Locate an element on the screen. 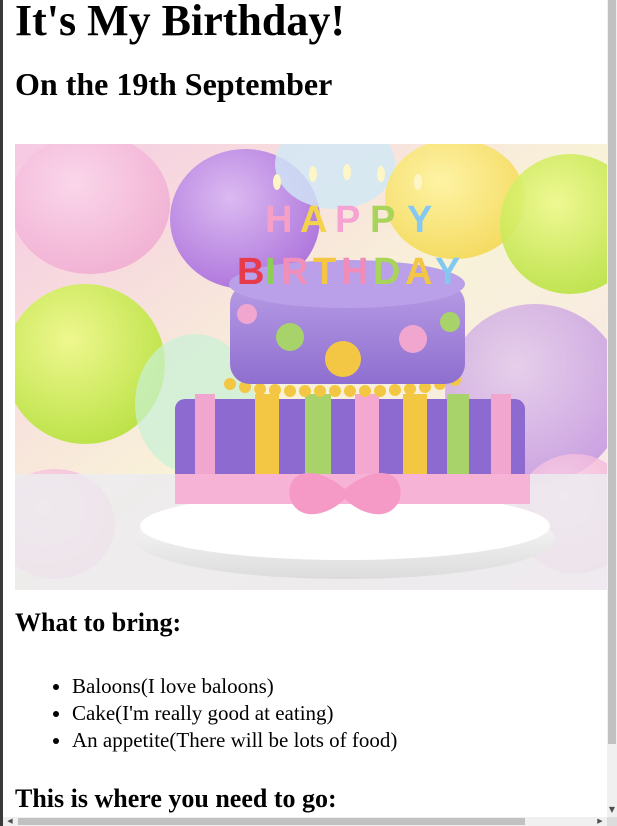 Image resolution: width=617 pixels, height=826 pixels. list-item: An appetite(There will be lots of food) is located at coordinates (234, 740).